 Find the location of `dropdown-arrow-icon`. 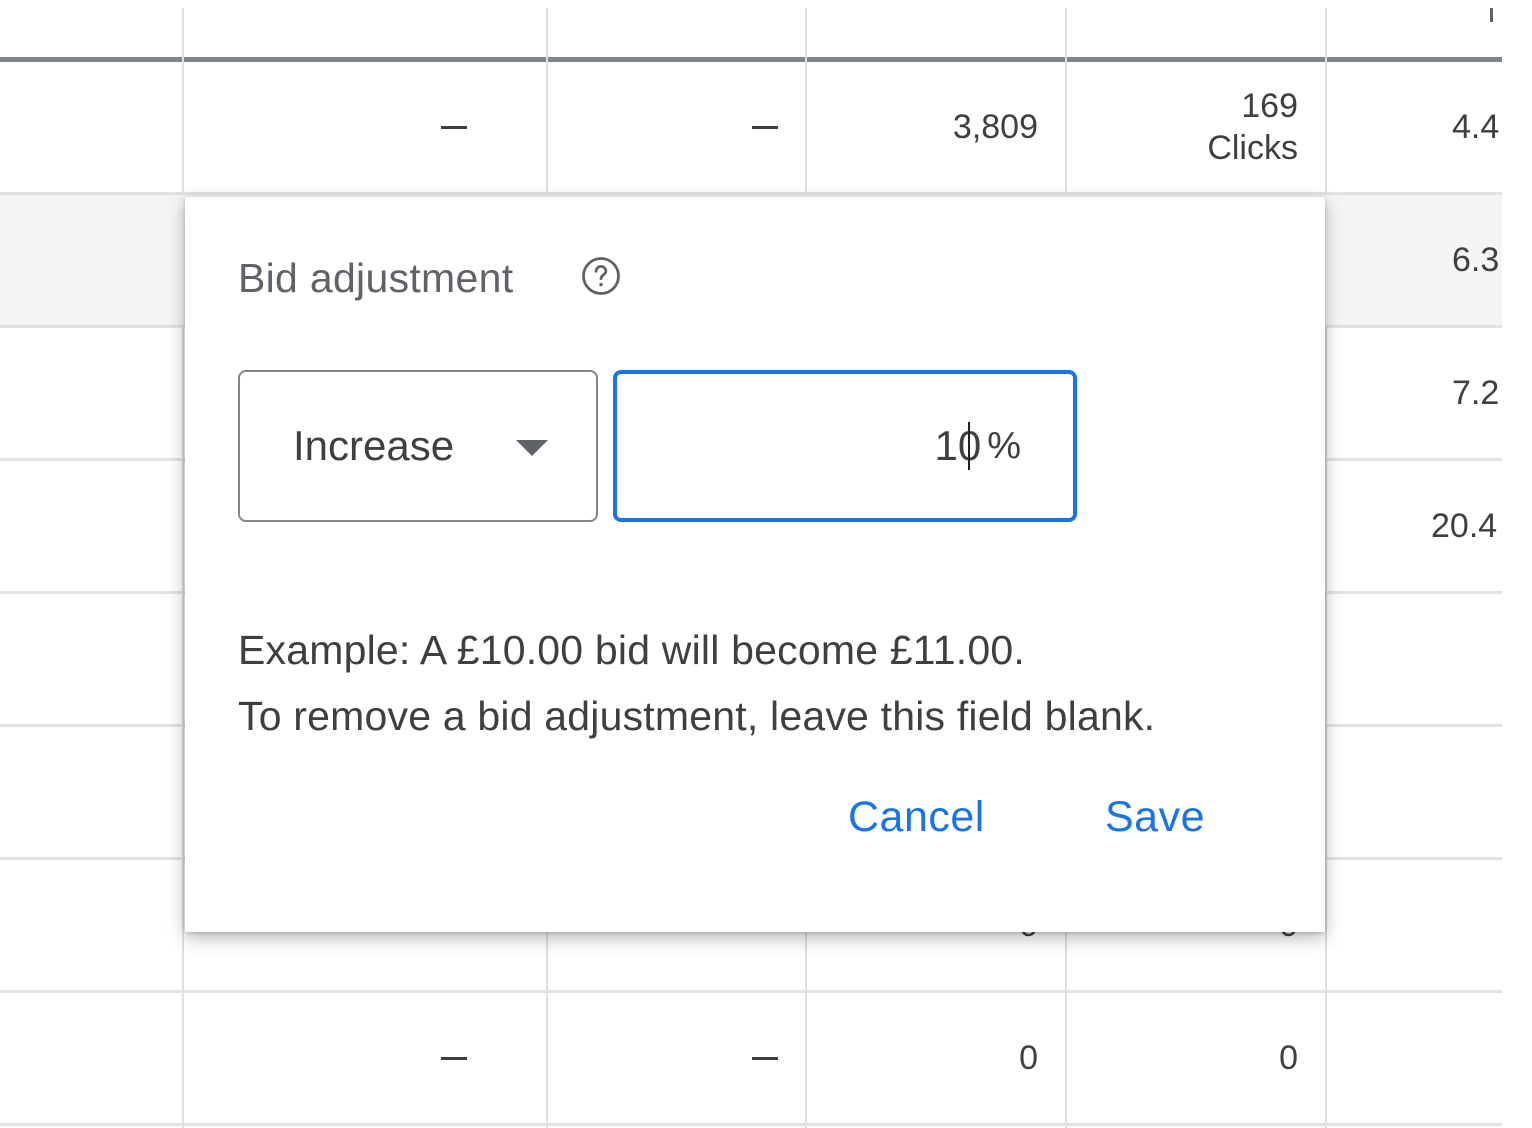

dropdown-arrow-icon is located at coordinates (532, 448).